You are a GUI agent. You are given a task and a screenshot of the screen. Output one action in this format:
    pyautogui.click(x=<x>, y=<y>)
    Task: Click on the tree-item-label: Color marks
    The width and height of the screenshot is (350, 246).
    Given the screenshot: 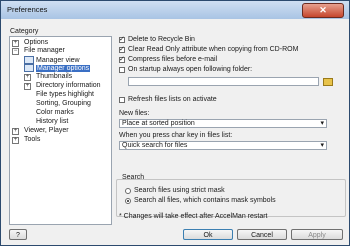 What is the action you would take?
    pyautogui.click(x=55, y=112)
    